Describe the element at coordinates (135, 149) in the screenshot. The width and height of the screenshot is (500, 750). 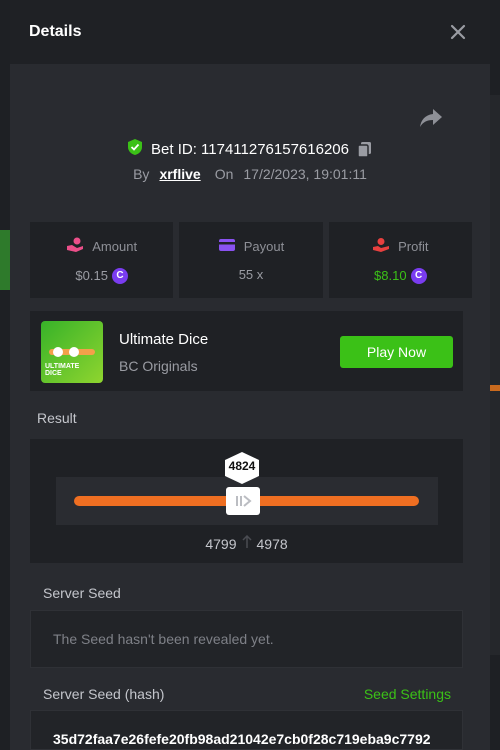
I see `shield-check-icon` at that location.